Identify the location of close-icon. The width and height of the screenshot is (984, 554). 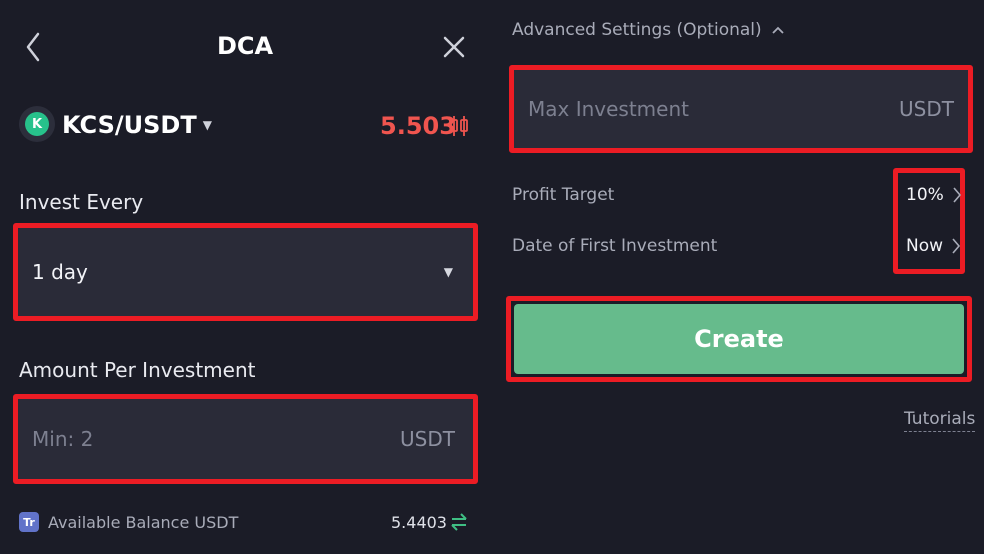
(454, 47).